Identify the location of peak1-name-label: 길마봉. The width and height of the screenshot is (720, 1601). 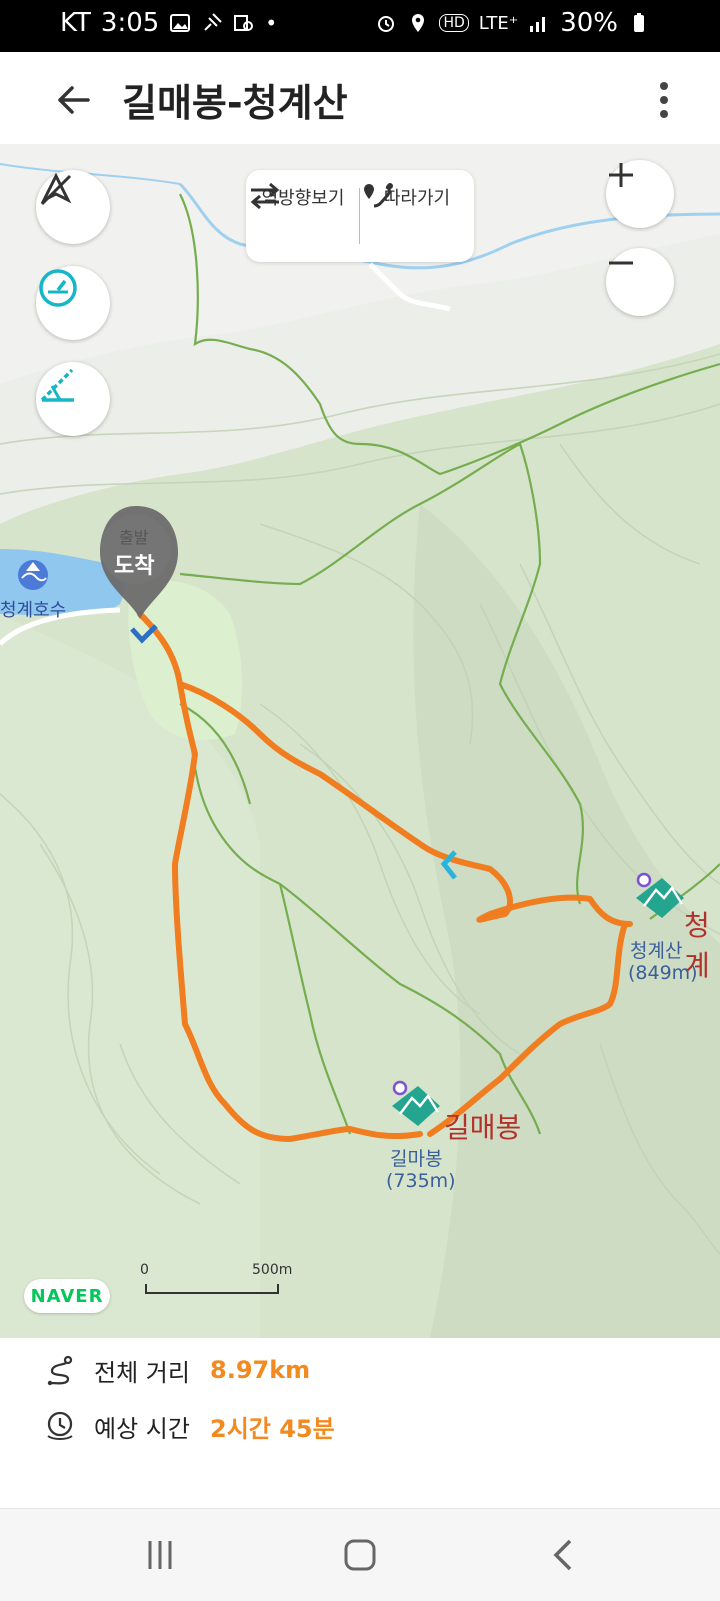
(416, 1159).